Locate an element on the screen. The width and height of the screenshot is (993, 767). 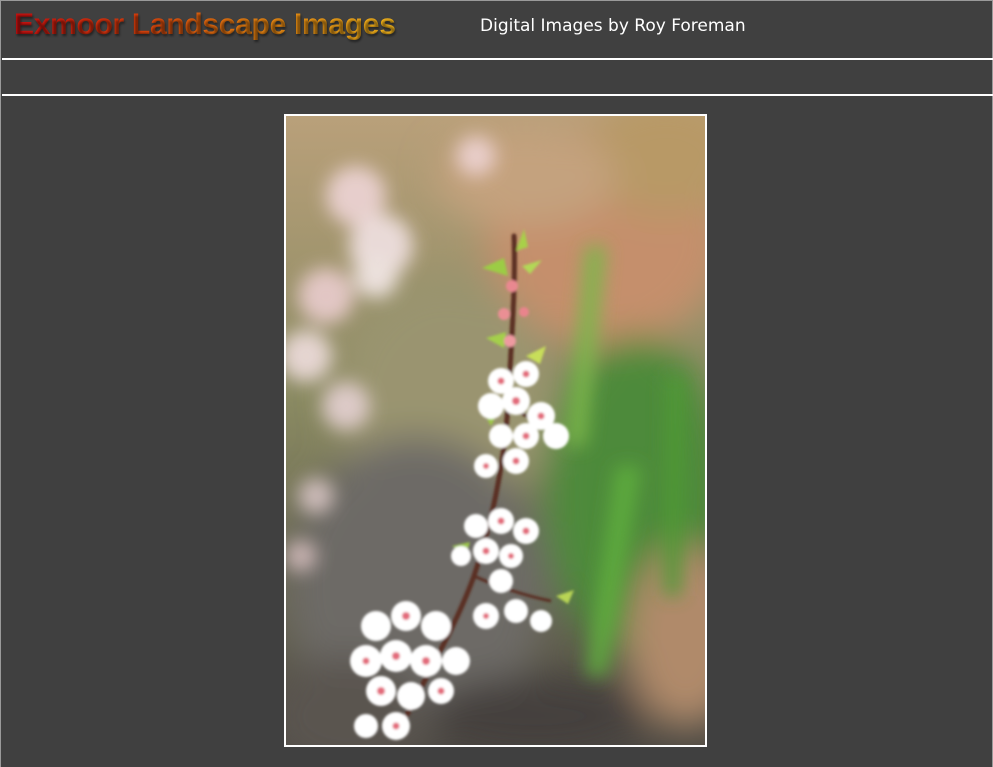
site-subtitle: Digital Images by Roy Foreman is located at coordinates (613, 26).